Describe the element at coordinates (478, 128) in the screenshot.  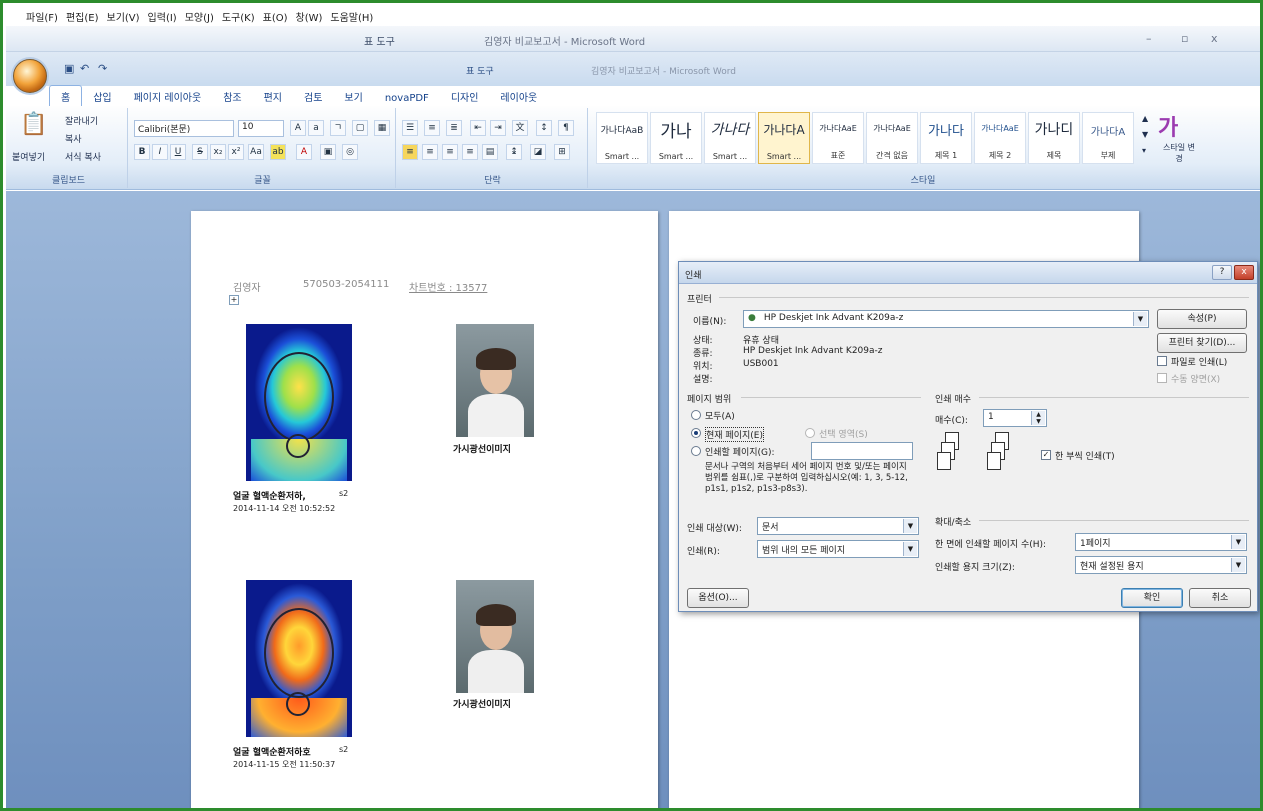
I see `decrease-indent-icon: ⇤` at that location.